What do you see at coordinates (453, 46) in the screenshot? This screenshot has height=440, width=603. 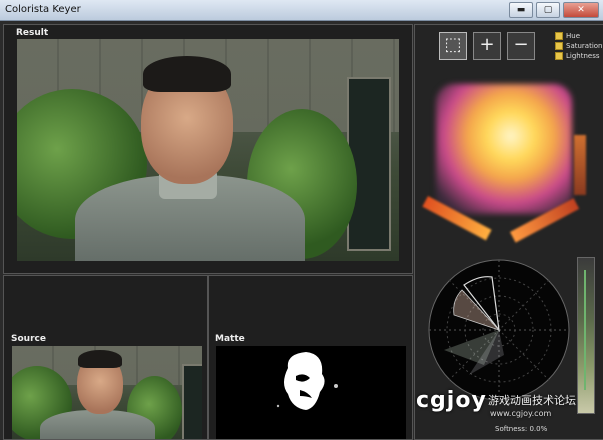 I see `select-tool-button: ⬚` at bounding box center [453, 46].